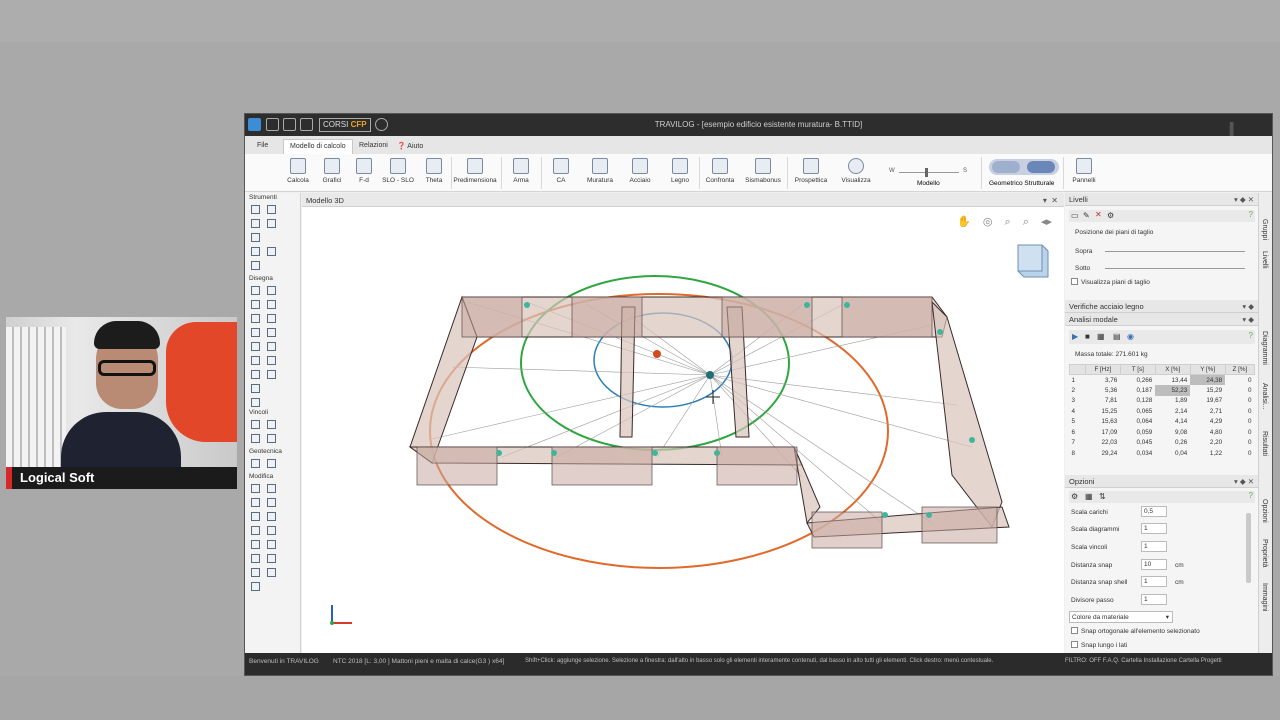 This screenshot has height=720, width=1280. Describe the element at coordinates (856, 173) in the screenshot. I see `visualizza-button: Visualizza` at that location.